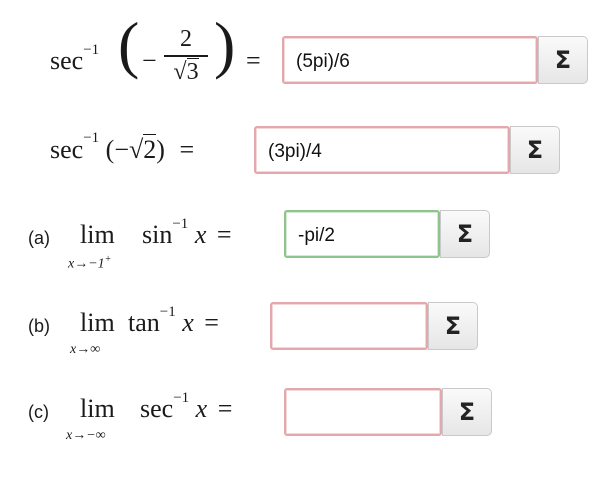 The height and width of the screenshot is (496, 597). What do you see at coordinates (186, 71) in the screenshot?
I see `fraction-denominator: √3` at bounding box center [186, 71].